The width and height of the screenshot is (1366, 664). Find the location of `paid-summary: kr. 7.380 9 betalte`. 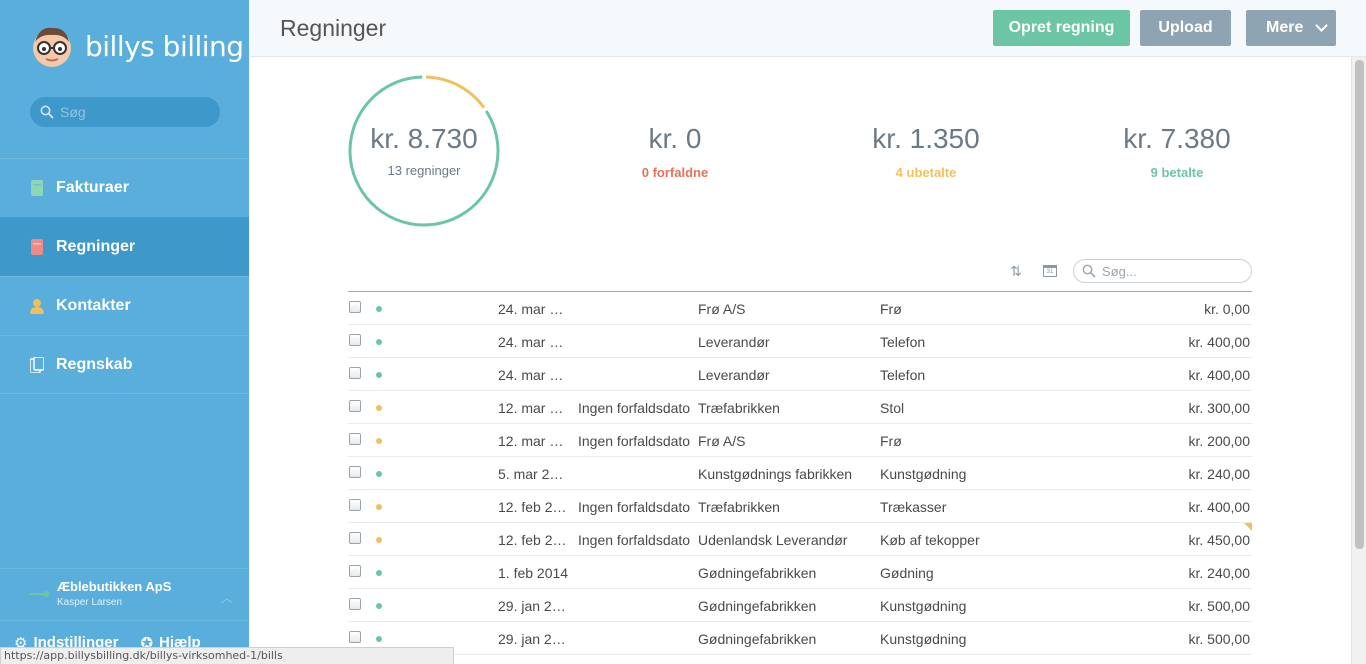

paid-summary: kr. 7.380 9 betalte is located at coordinates (1177, 151).